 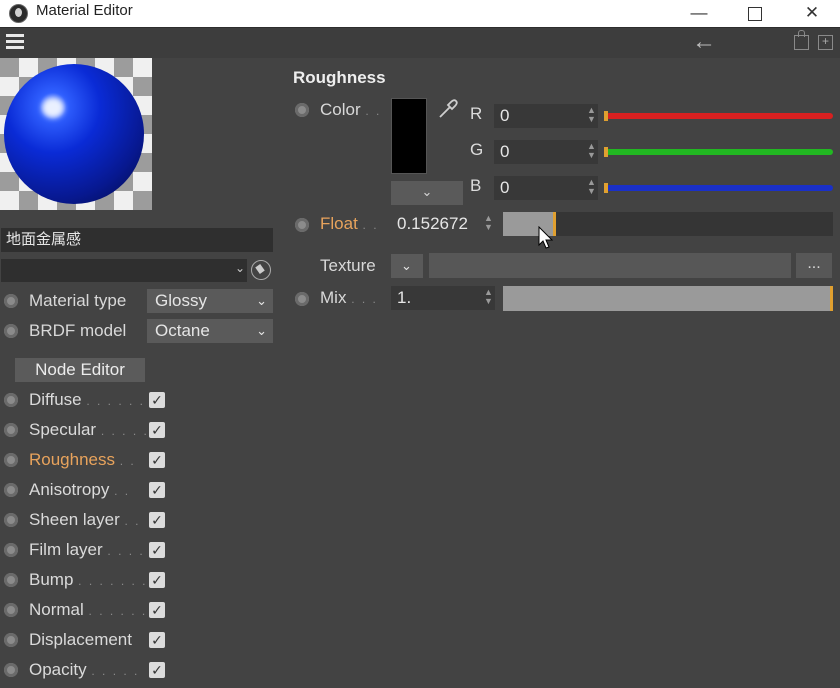 I want to click on channel-label-bump: Bump . . . . . . ., so click(x=88, y=580).